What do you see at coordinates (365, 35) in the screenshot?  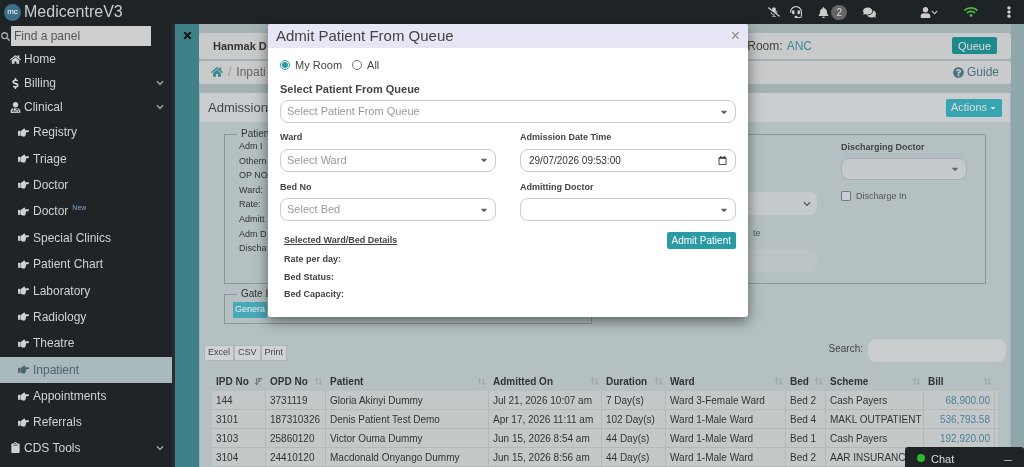 I see `modal-title: Admit Patient From Queue` at bounding box center [365, 35].